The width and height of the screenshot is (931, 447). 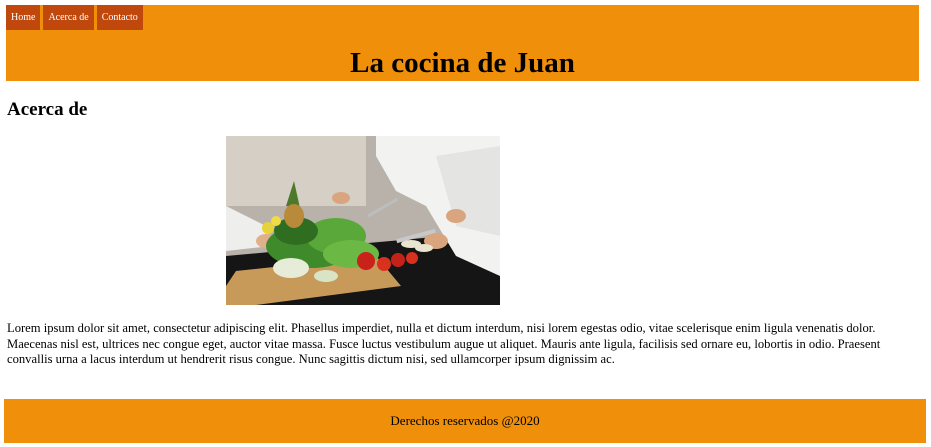 What do you see at coordinates (47, 109) in the screenshot?
I see `section-heading: Acerca de` at bounding box center [47, 109].